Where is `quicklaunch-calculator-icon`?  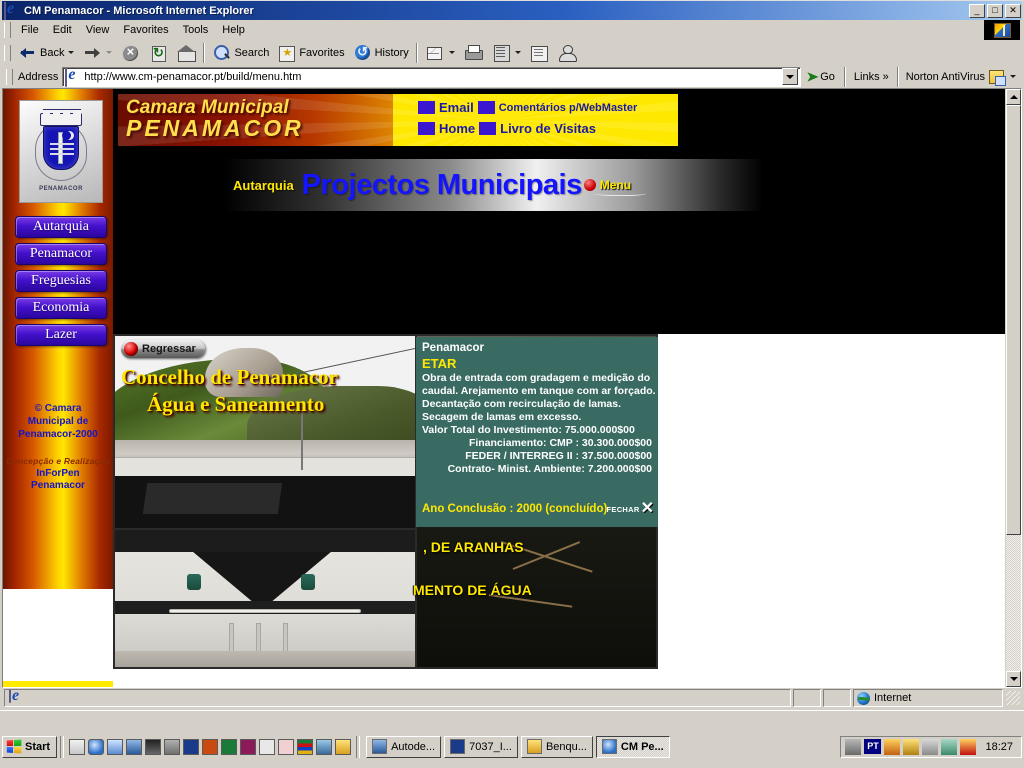
quicklaunch-calculator-icon is located at coordinates (324, 746).